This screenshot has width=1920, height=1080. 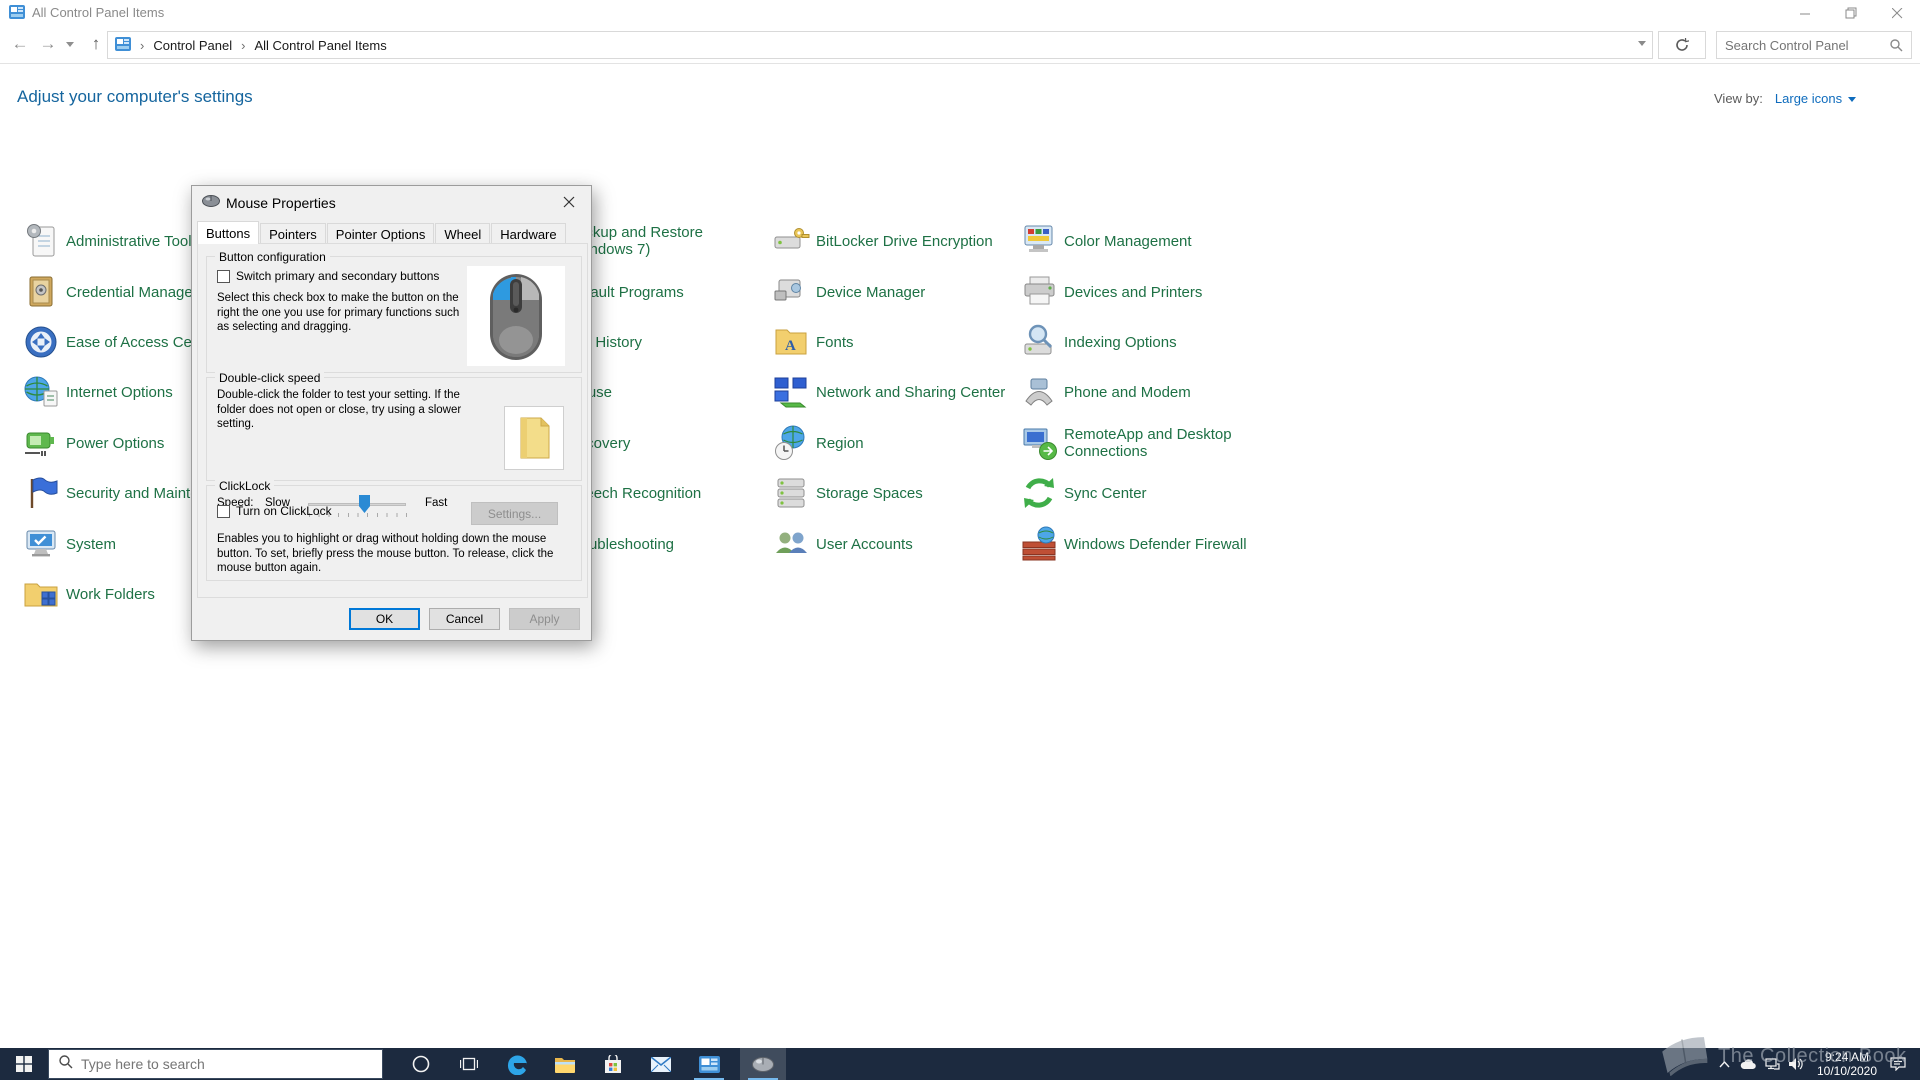 What do you see at coordinates (1039, 443) in the screenshot?
I see `remoteapp-icon` at bounding box center [1039, 443].